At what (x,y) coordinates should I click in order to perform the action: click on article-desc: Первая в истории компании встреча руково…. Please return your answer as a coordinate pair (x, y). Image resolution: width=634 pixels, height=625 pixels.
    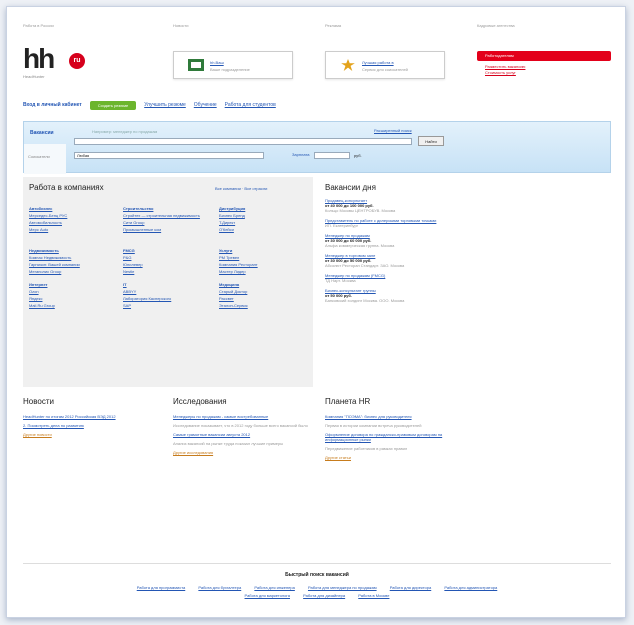
    Looking at the image, I should click on (373, 425).